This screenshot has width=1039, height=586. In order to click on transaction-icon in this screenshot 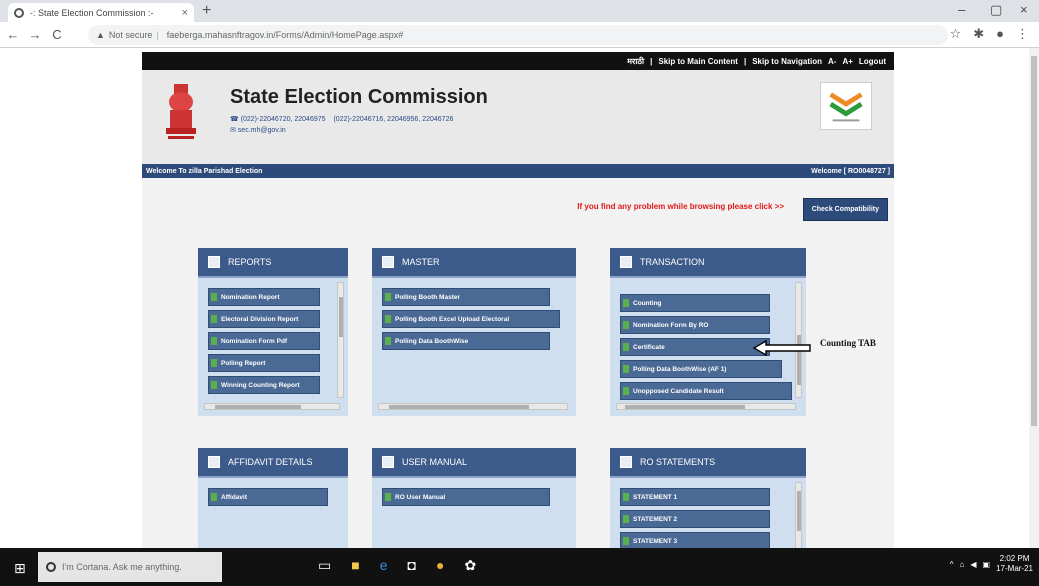, I will do `click(626, 262)`.